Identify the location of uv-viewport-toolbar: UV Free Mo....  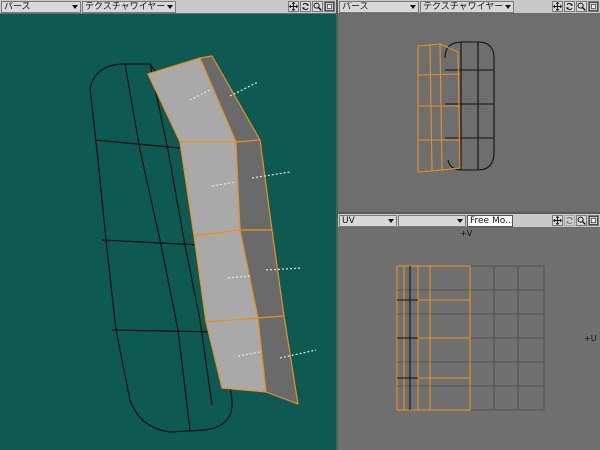
(469, 221).